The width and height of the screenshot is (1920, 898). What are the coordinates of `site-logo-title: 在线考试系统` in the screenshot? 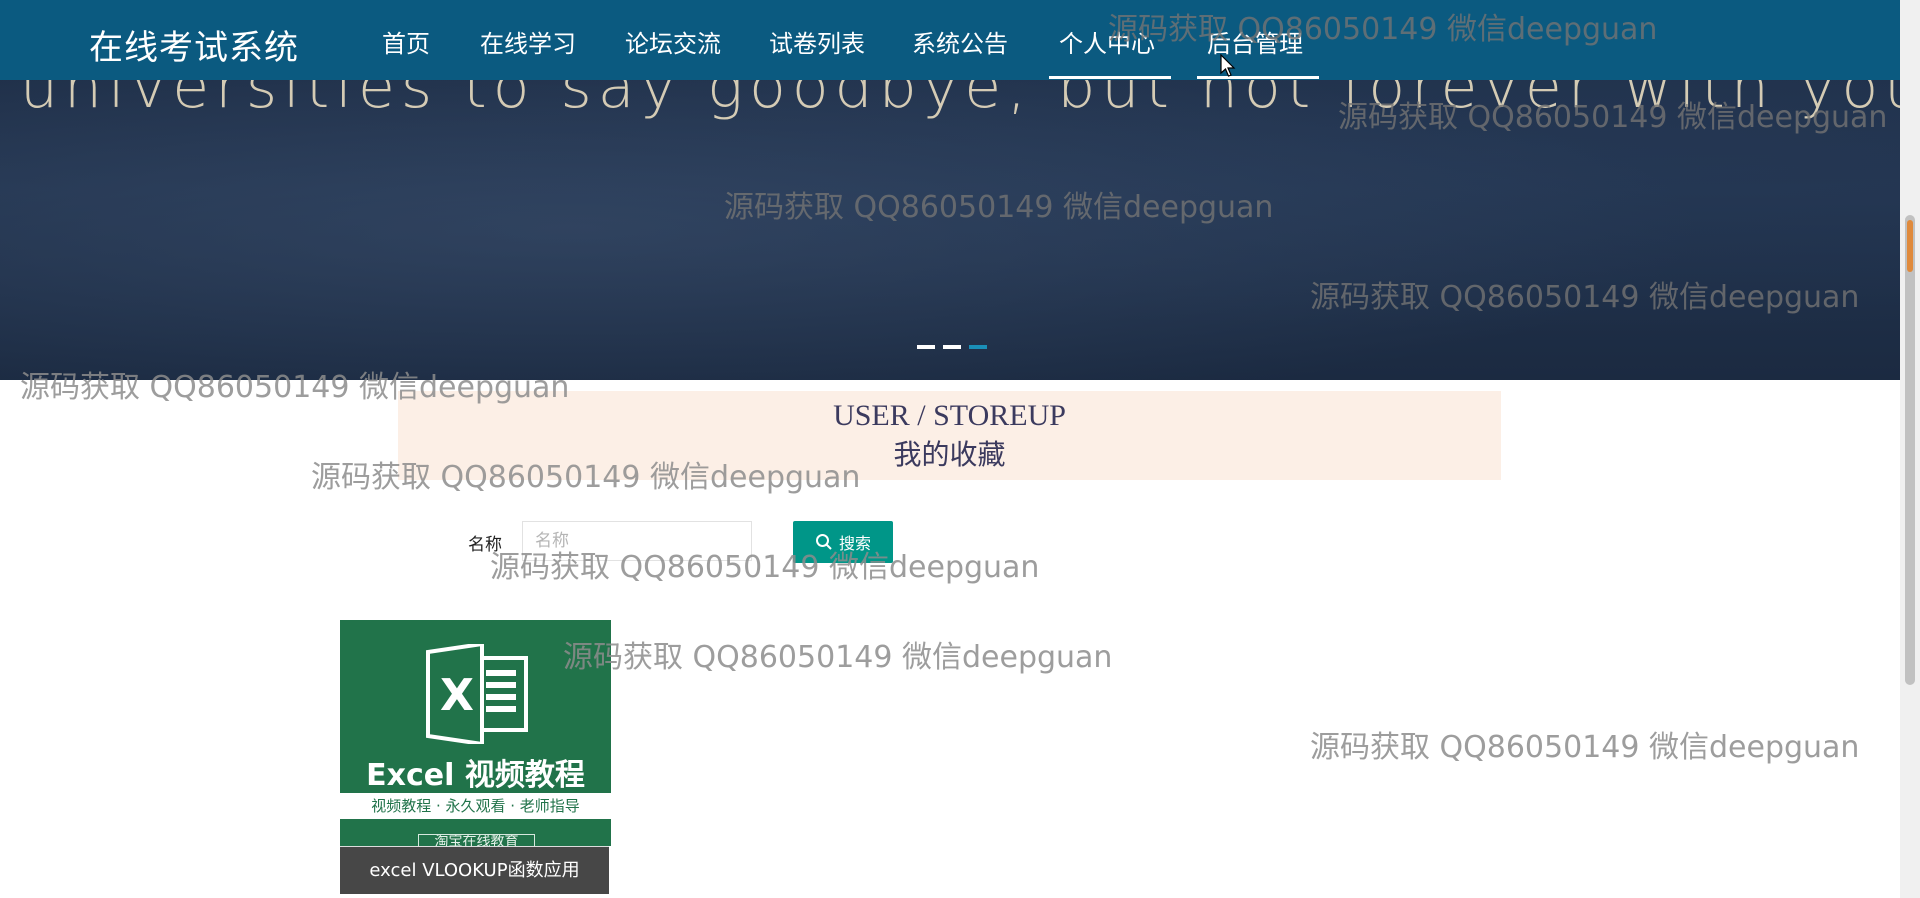 It's located at (194, 44).